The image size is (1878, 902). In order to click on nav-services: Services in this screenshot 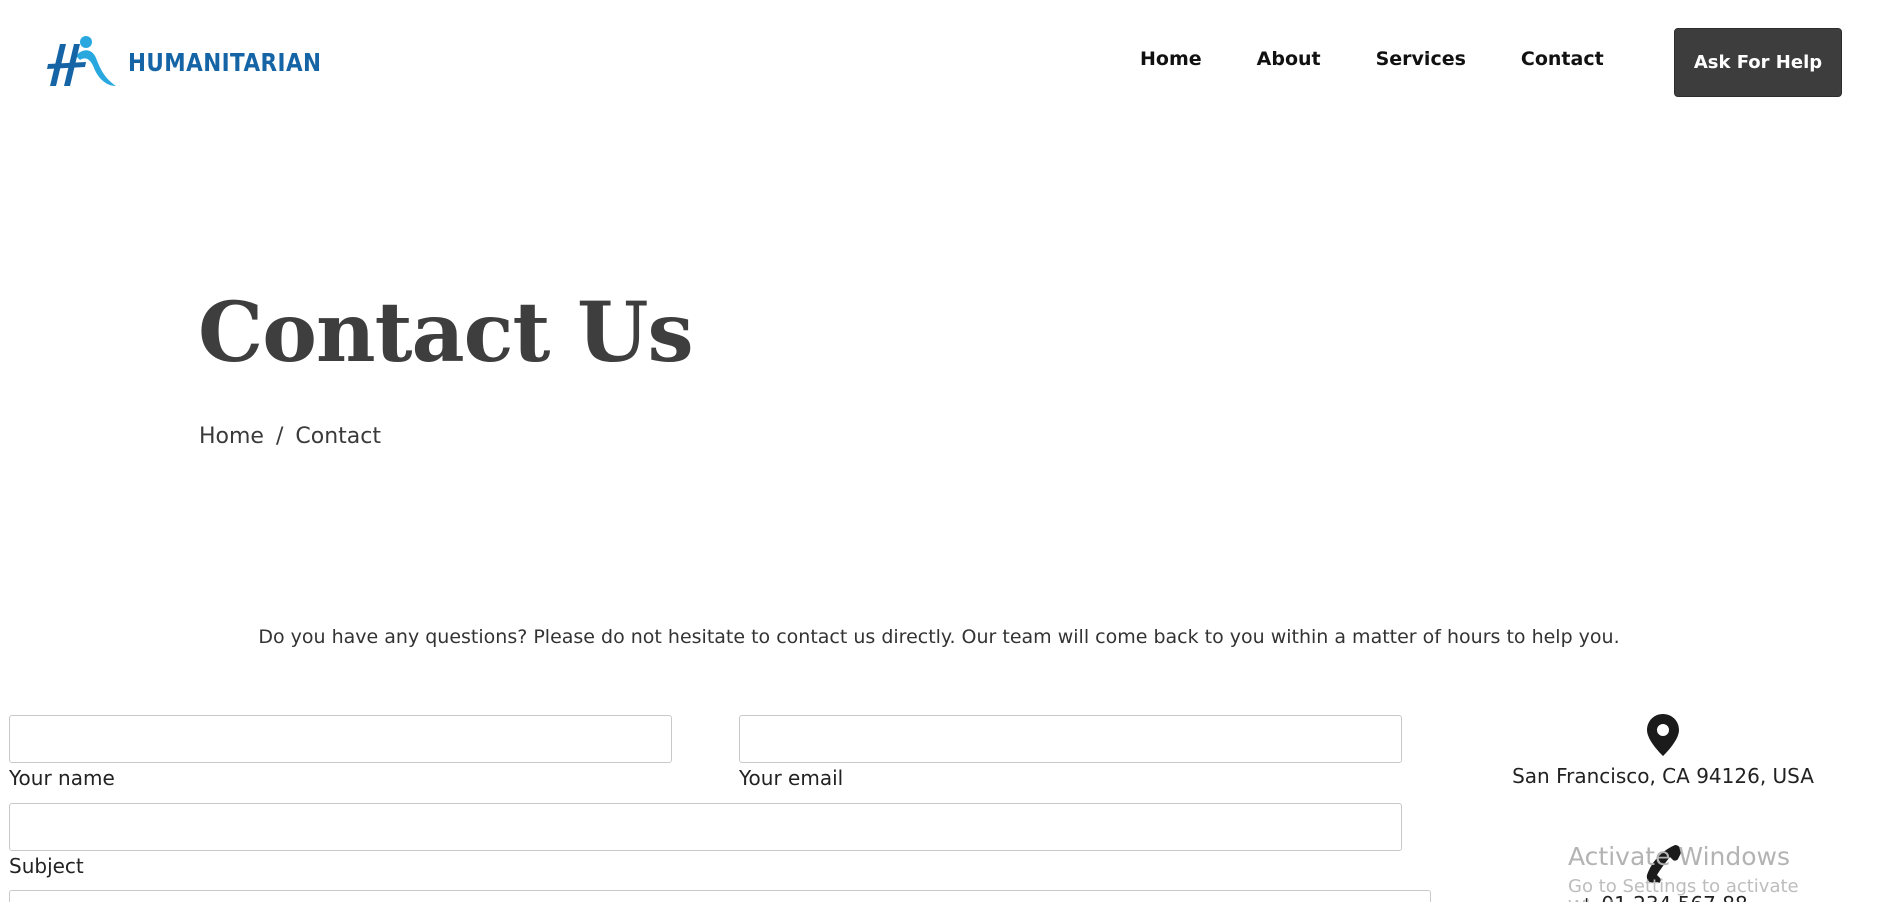, I will do `click(1421, 59)`.